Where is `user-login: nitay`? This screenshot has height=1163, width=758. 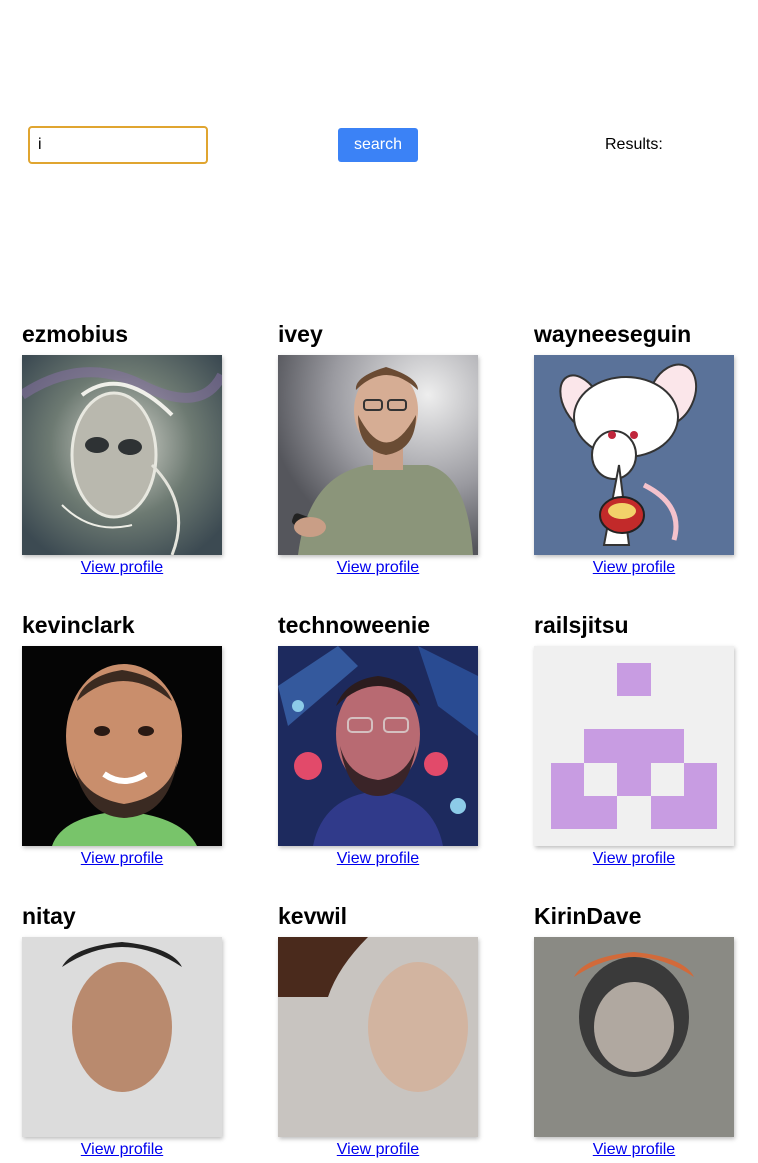 user-login: nitay is located at coordinates (49, 916).